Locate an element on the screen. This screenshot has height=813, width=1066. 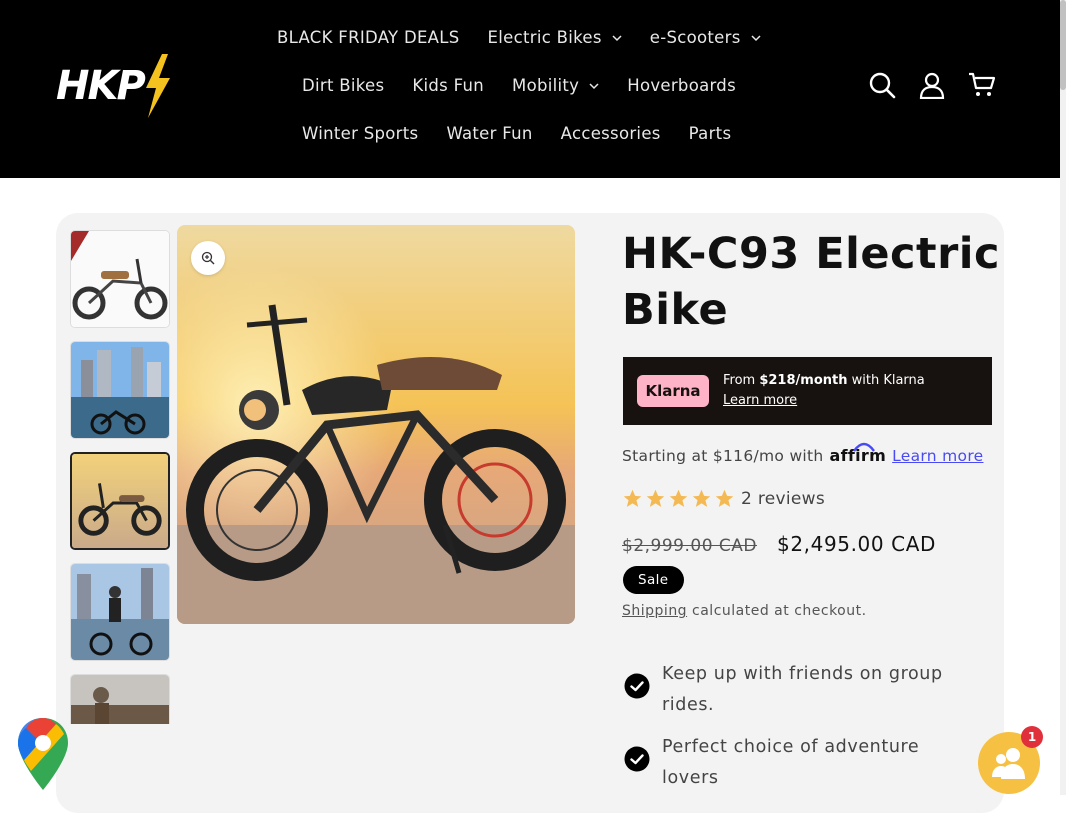
product-rating: 2 reviews is located at coordinates (723, 498).